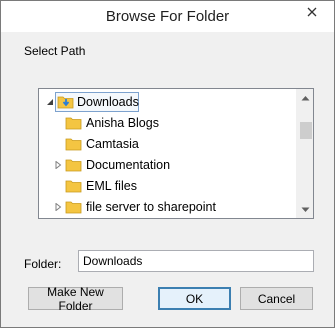 The width and height of the screenshot is (335, 328). I want to click on folder-label: Folder:, so click(43, 264).